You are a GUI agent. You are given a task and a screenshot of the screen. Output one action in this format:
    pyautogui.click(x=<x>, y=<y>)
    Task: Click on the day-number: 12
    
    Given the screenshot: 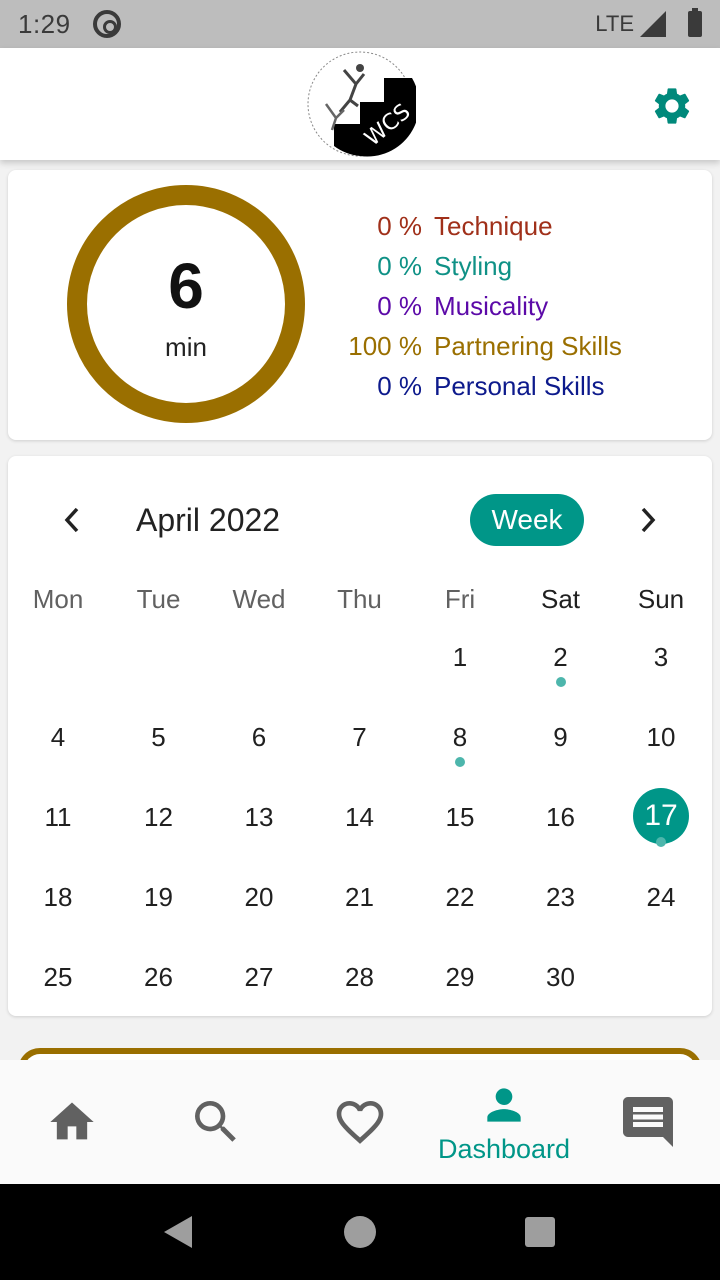 What is the action you would take?
    pyautogui.click(x=158, y=817)
    